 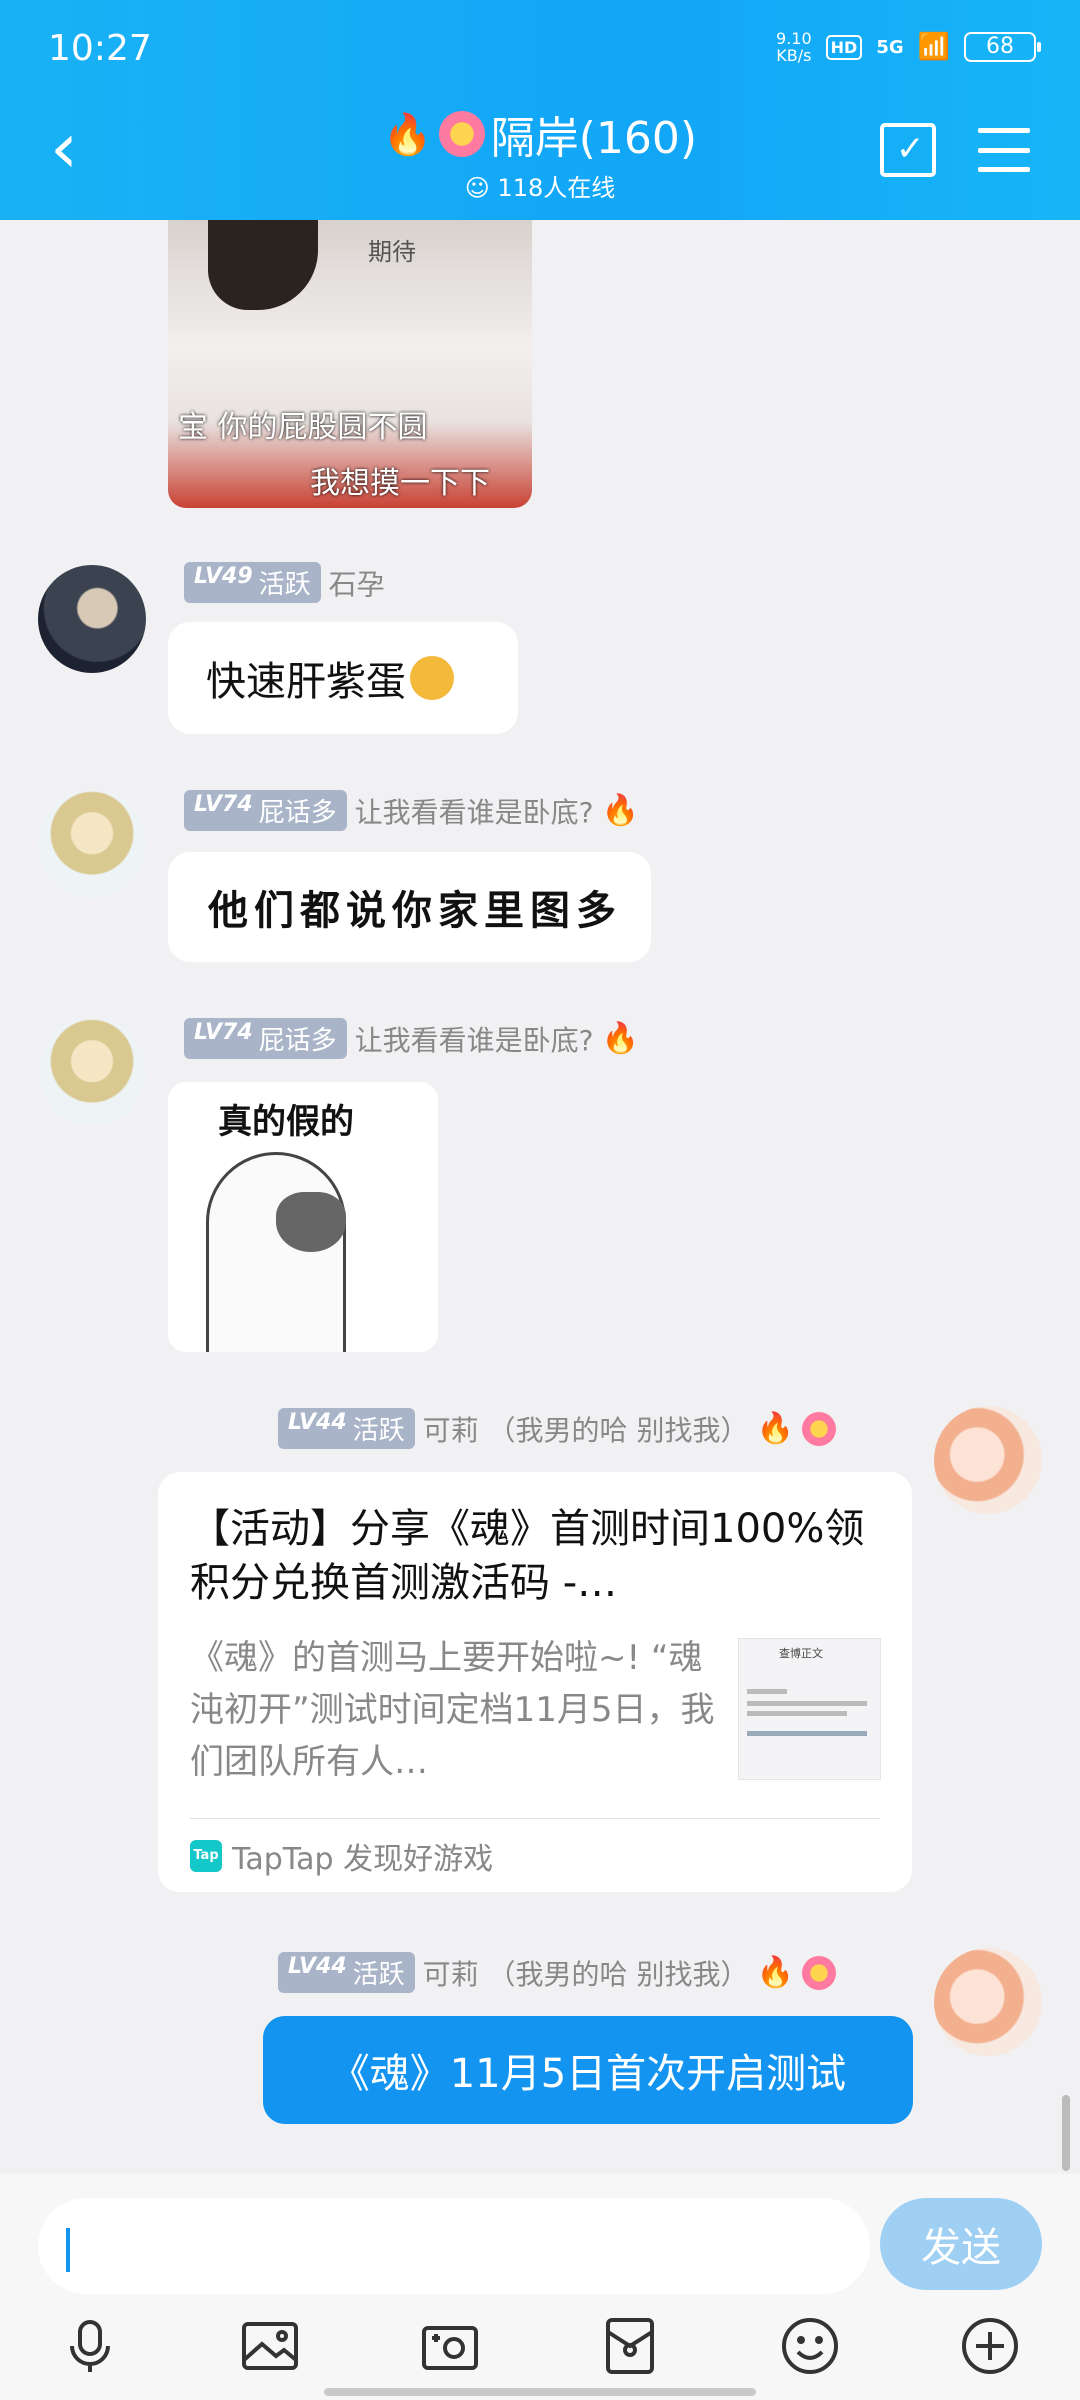 What do you see at coordinates (594, 138) in the screenshot?
I see `group-name: 隔岸(160)` at bounding box center [594, 138].